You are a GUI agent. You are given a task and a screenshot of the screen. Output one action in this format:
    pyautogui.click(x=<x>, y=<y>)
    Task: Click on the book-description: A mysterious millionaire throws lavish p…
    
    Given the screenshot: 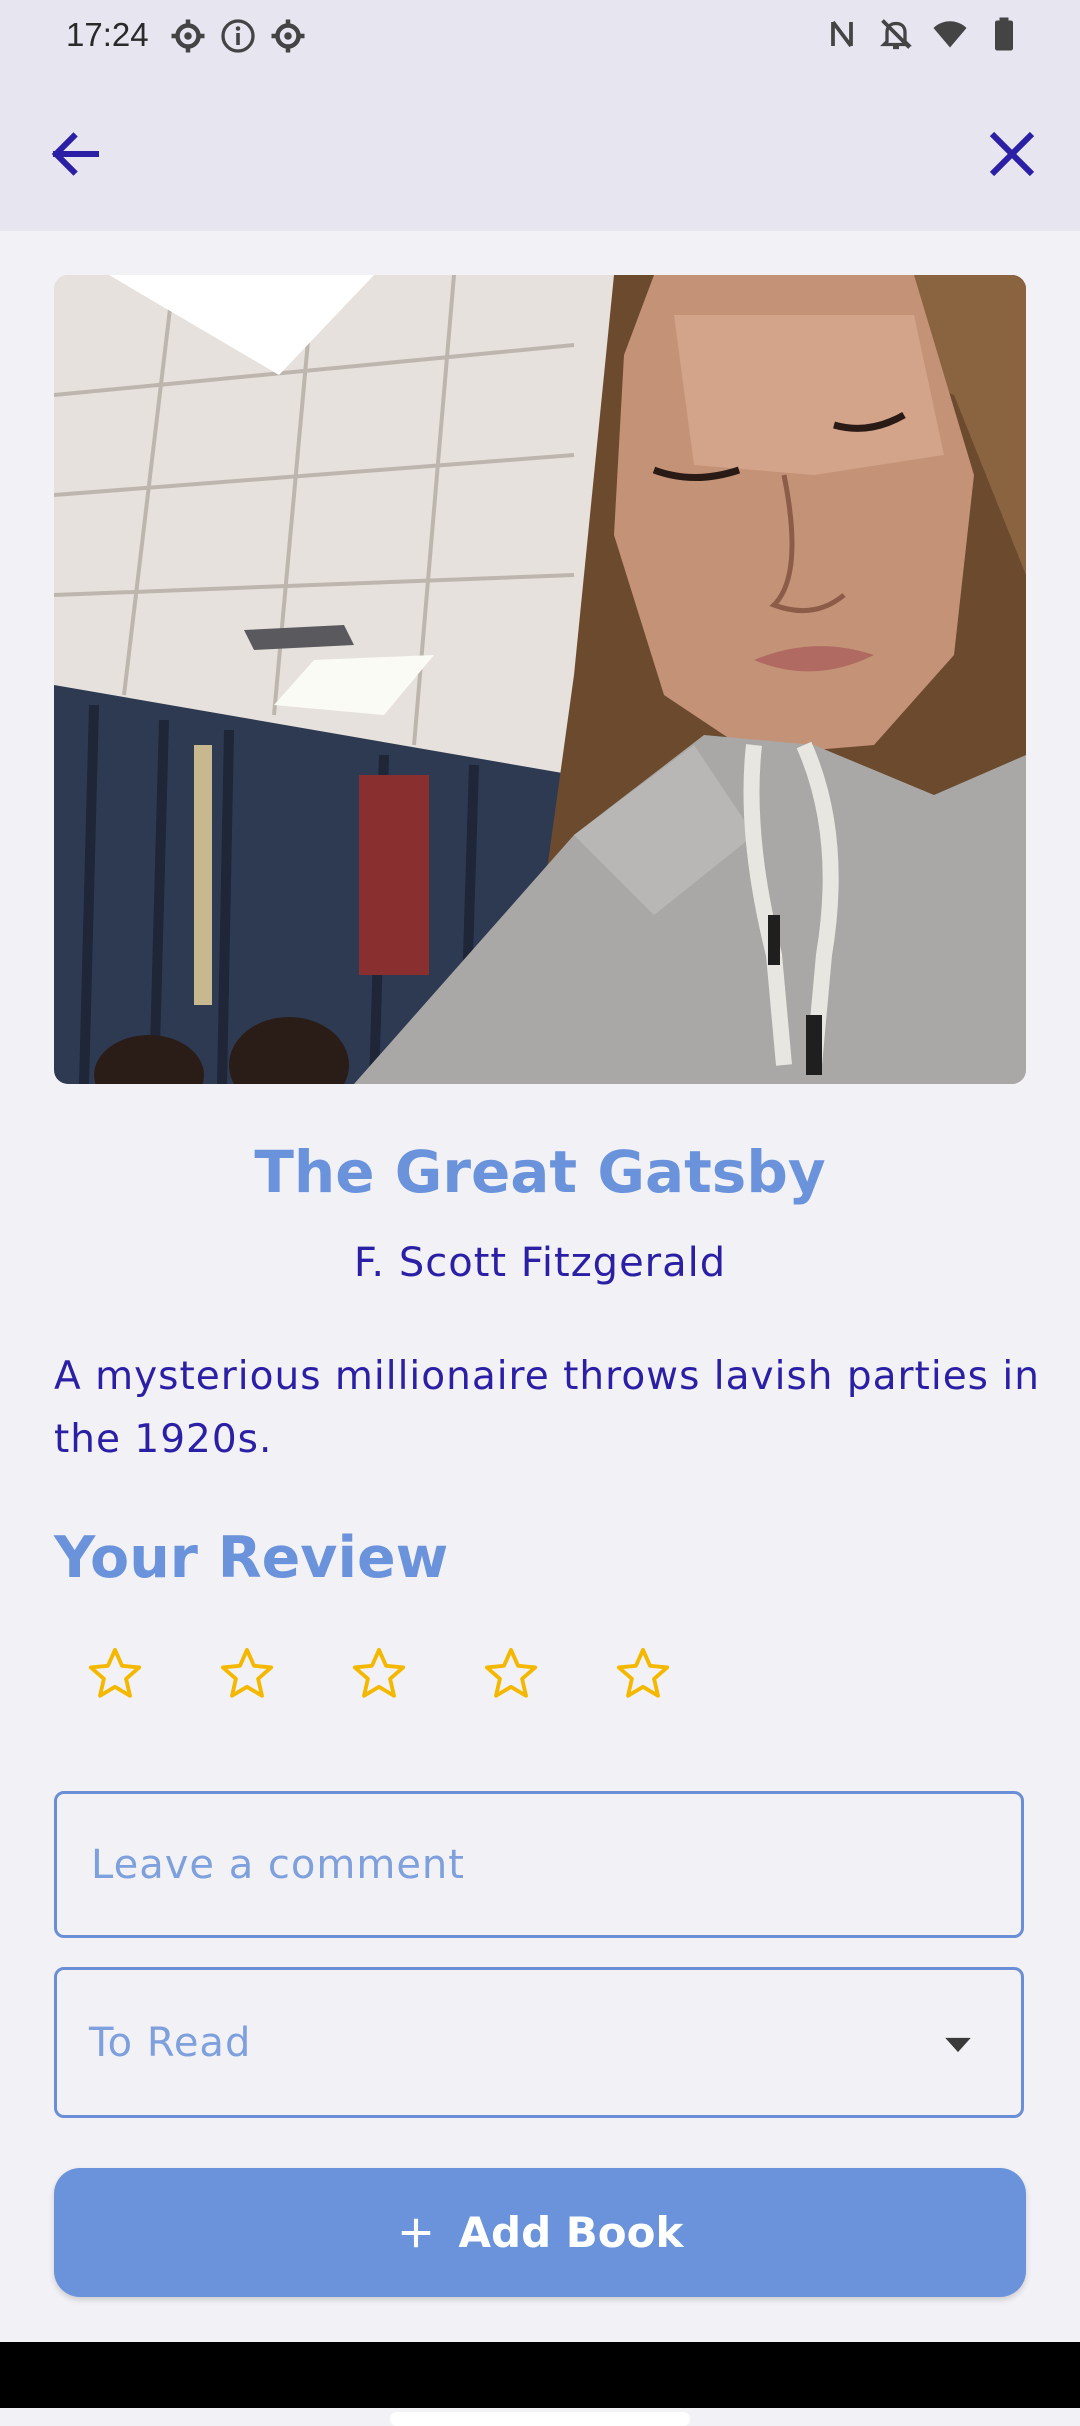 What is the action you would take?
    pyautogui.click(x=547, y=1408)
    